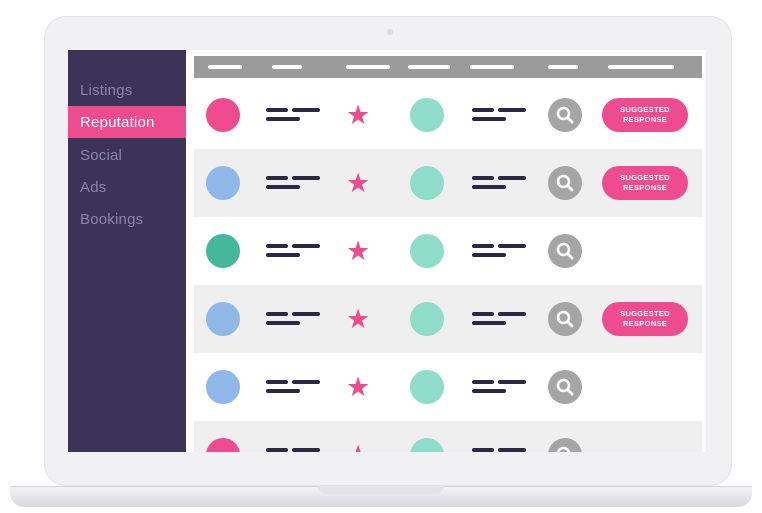 The width and height of the screenshot is (762, 513). What do you see at coordinates (127, 155) in the screenshot?
I see `sidebar-item-social: Social` at bounding box center [127, 155].